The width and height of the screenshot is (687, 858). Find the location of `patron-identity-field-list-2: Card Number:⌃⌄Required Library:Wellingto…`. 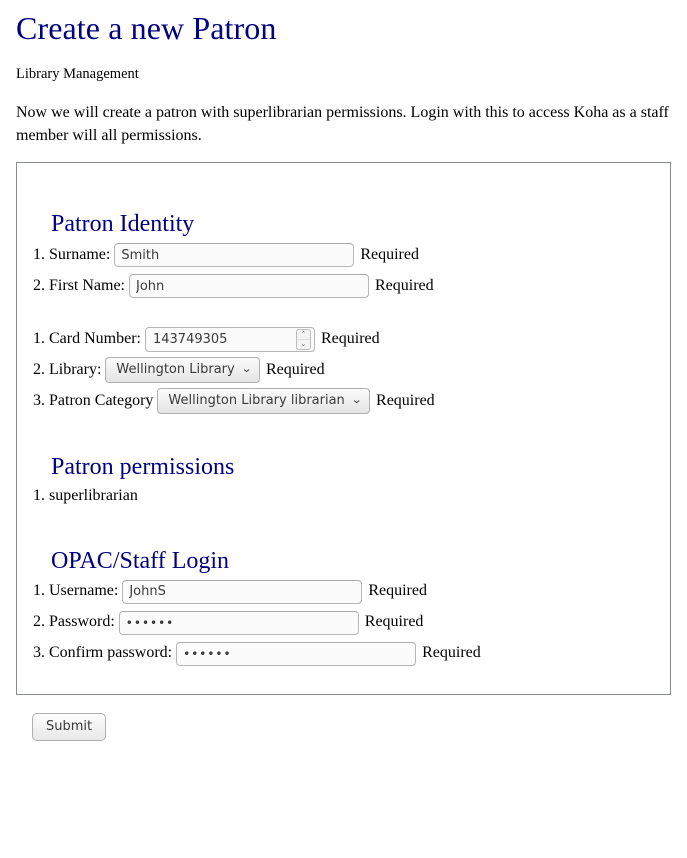

patron-identity-field-list-2: Card Number:⌃⌄Required Library:Wellingto… is located at coordinates (343, 369).